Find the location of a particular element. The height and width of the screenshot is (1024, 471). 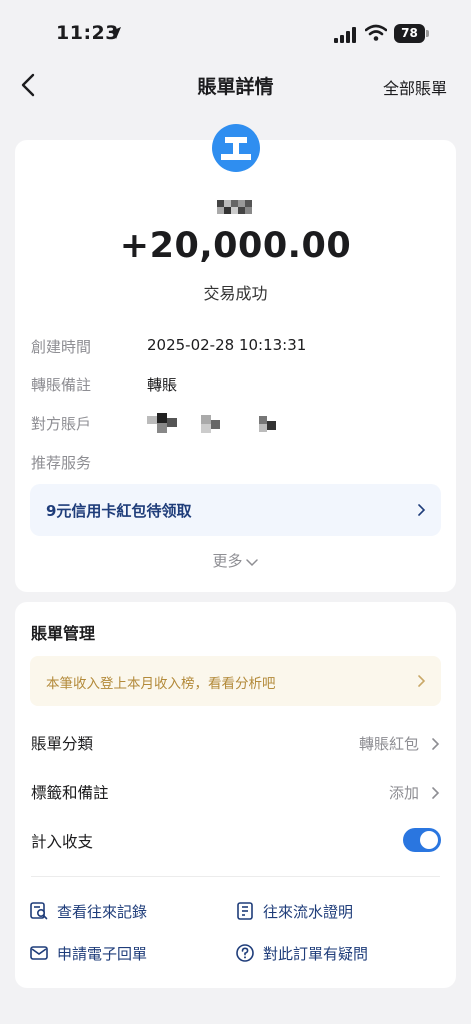

count-in-row: 計入收支 is located at coordinates (236, 841).